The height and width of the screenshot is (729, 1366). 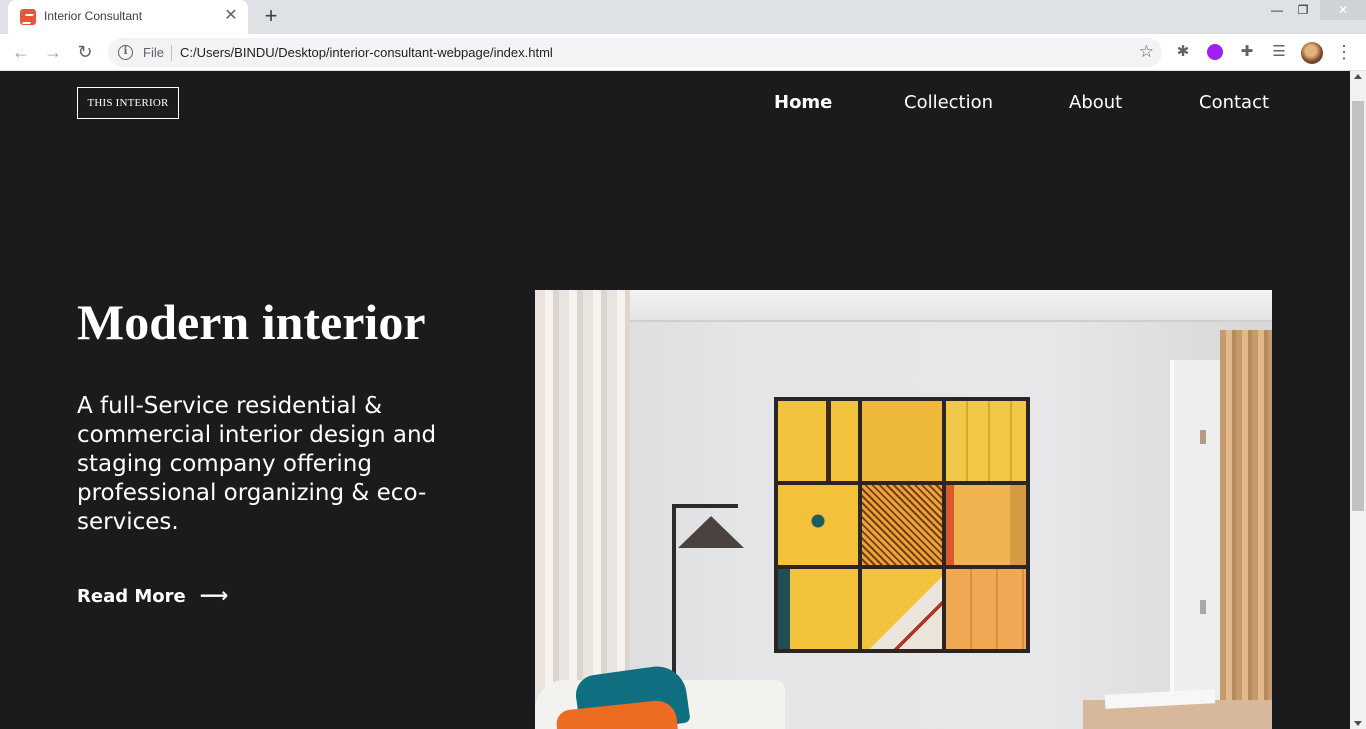 I want to click on window-close-button: ✕, so click(x=1343, y=10).